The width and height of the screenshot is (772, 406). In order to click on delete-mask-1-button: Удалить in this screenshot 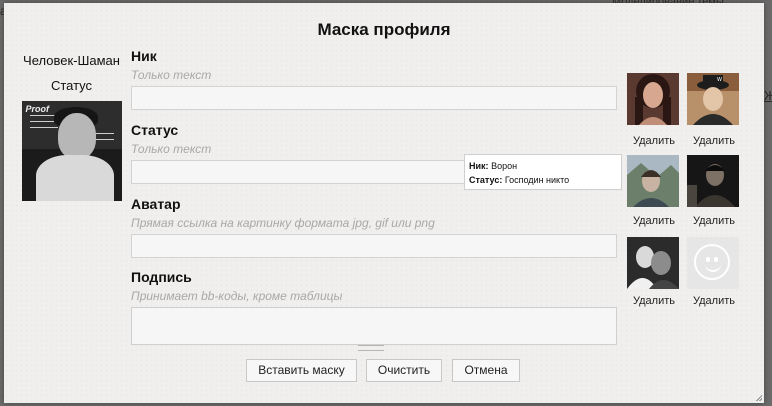, I will do `click(654, 141)`.